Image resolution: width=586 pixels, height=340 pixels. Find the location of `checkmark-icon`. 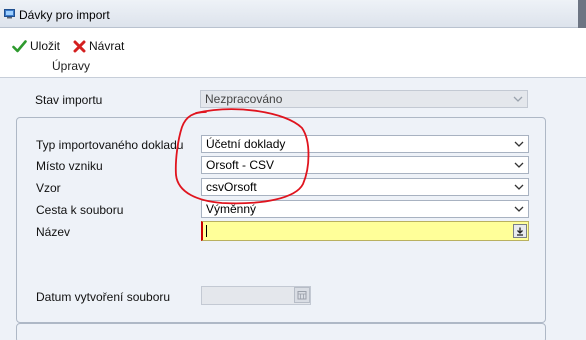

checkmark-icon is located at coordinates (19, 45).